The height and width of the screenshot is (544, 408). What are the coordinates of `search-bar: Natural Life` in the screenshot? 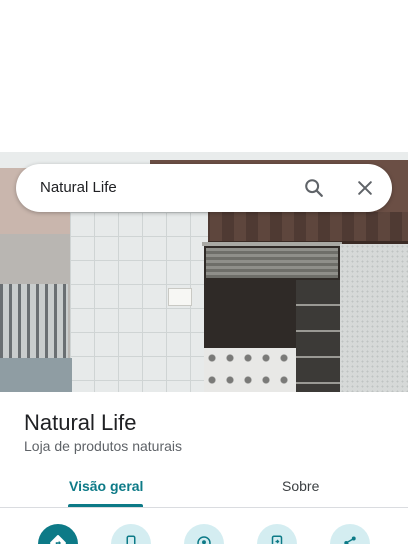 It's located at (204, 188).